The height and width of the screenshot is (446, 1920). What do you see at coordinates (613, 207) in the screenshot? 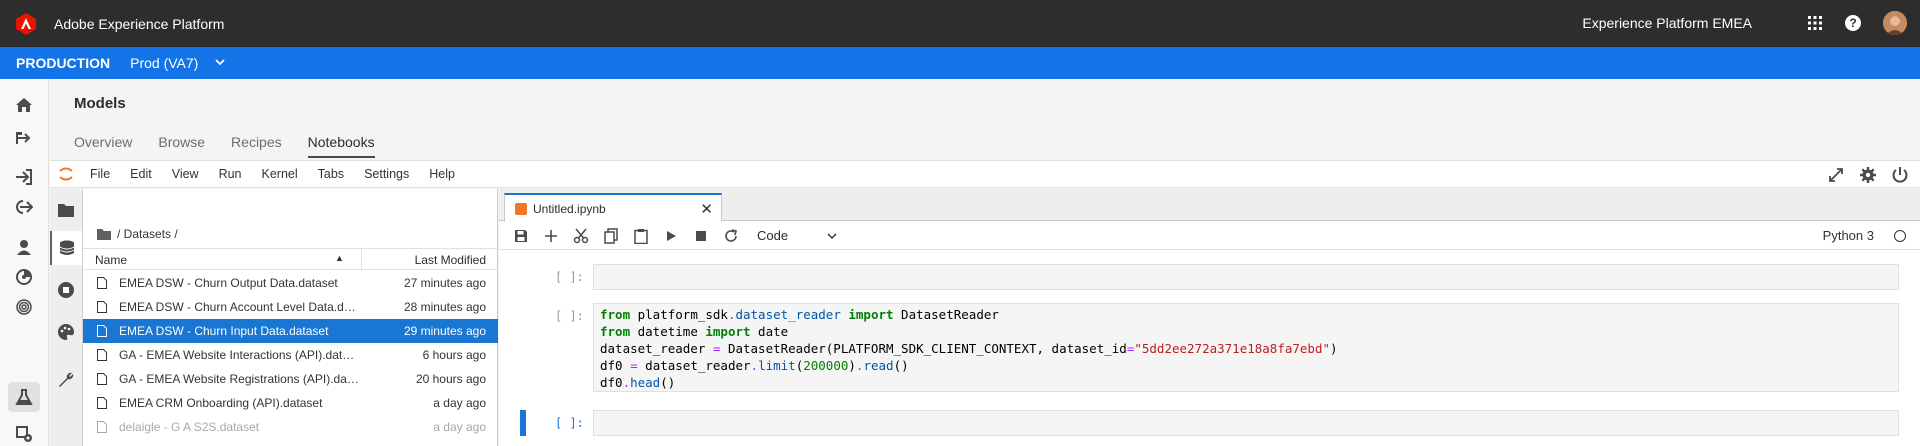
I see `notebook-tab: Untitled.ipynb ✕` at bounding box center [613, 207].